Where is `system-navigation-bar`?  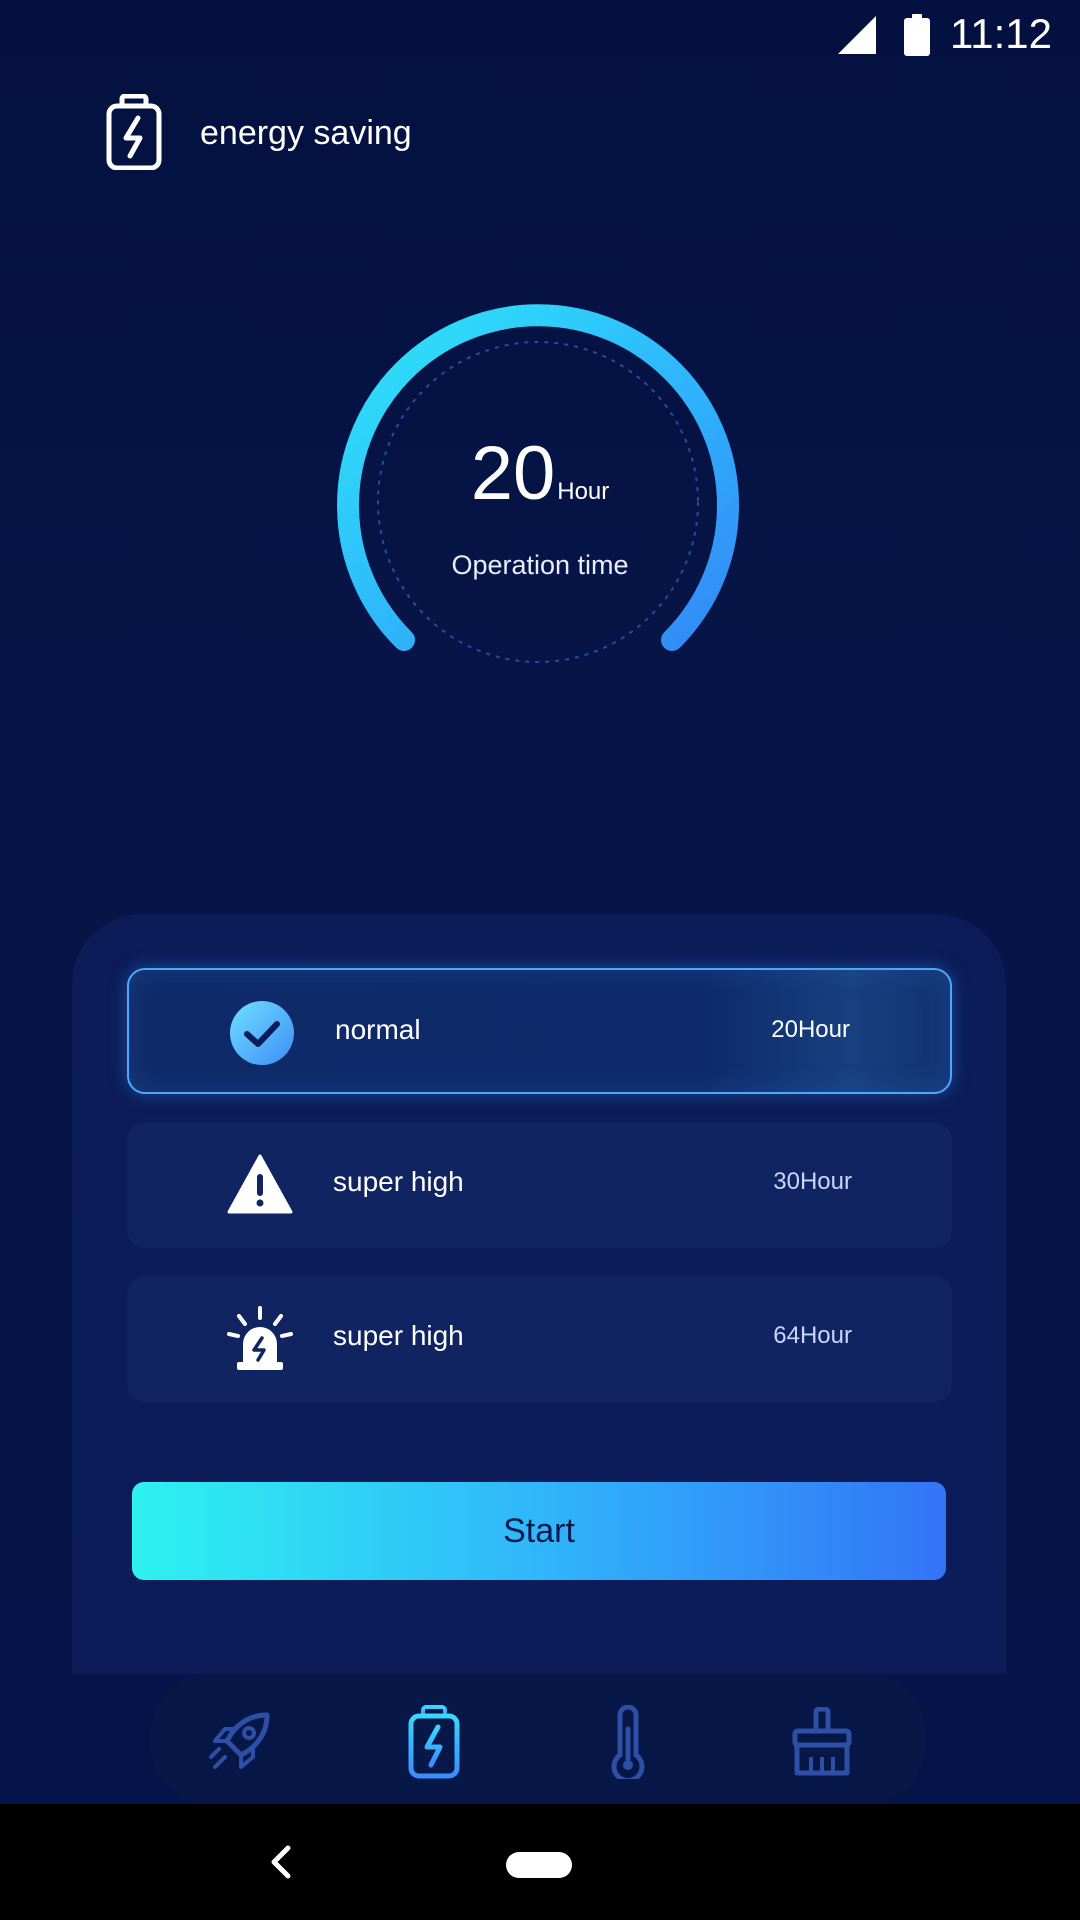 system-navigation-bar is located at coordinates (540, 1862).